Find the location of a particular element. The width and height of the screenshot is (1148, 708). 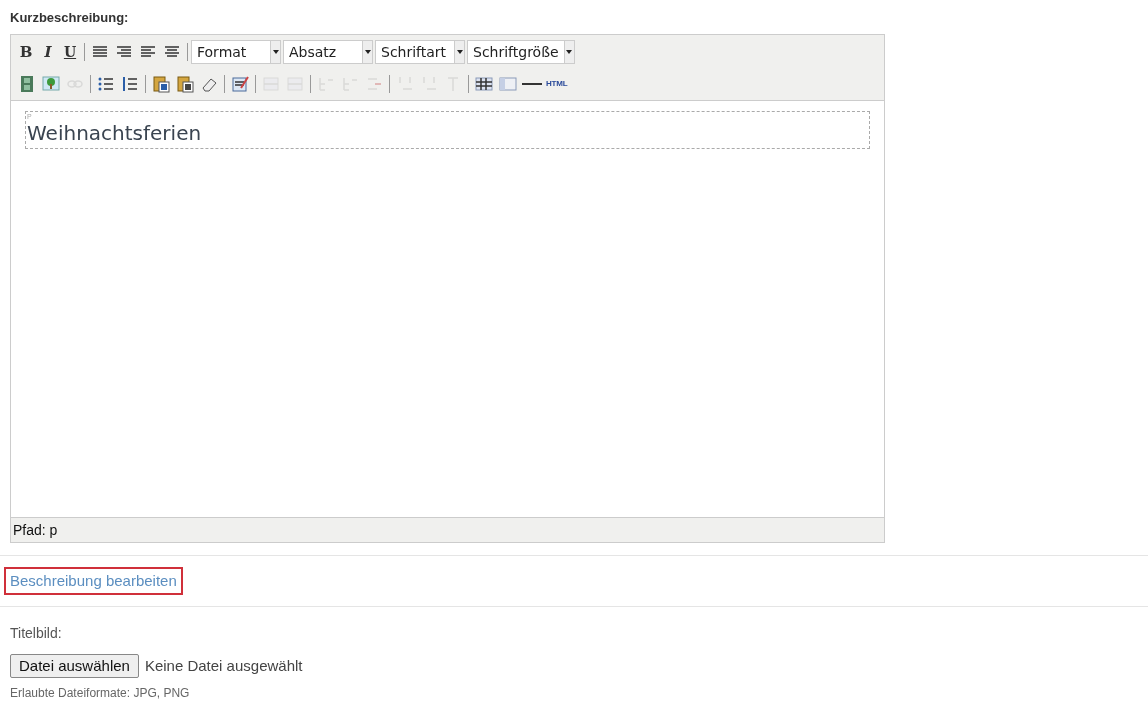

format-button: U is located at coordinates (70, 52).